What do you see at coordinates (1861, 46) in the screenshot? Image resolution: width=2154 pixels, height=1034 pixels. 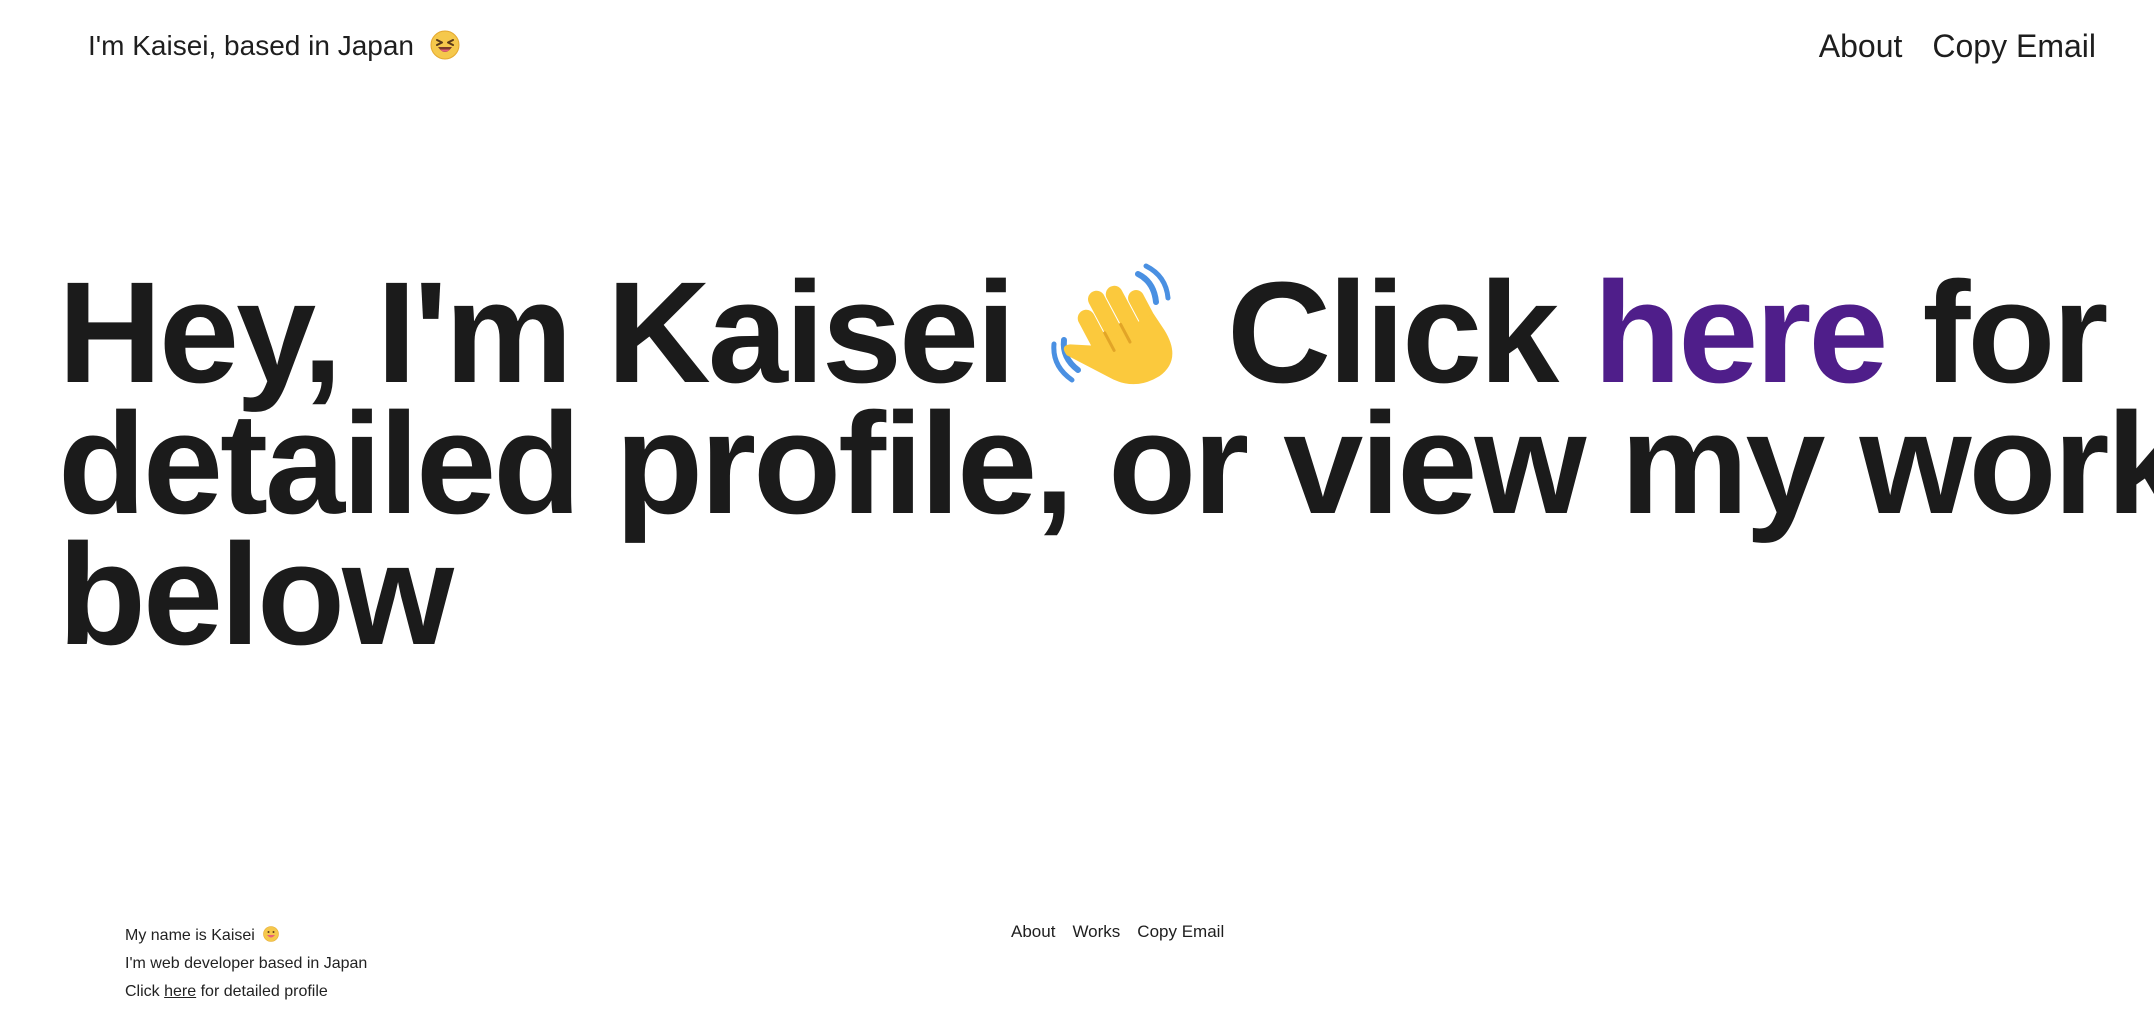 I see `nav-about-link: About` at bounding box center [1861, 46].